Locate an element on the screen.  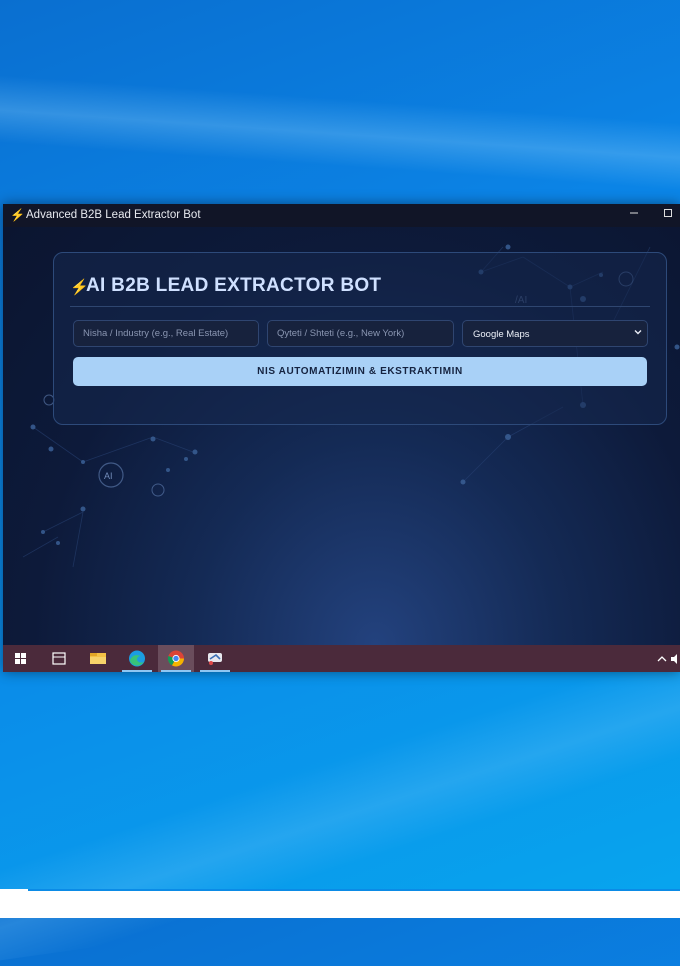
file-explorer-icon is located at coordinates (98, 658).